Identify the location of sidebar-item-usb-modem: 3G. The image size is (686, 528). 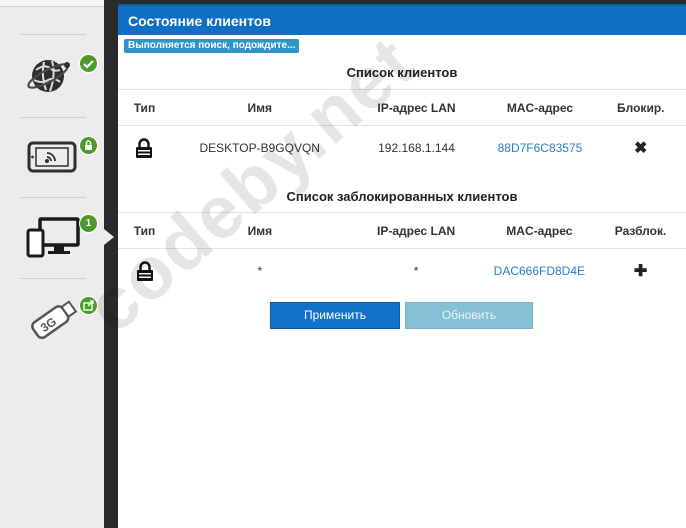
(52, 321).